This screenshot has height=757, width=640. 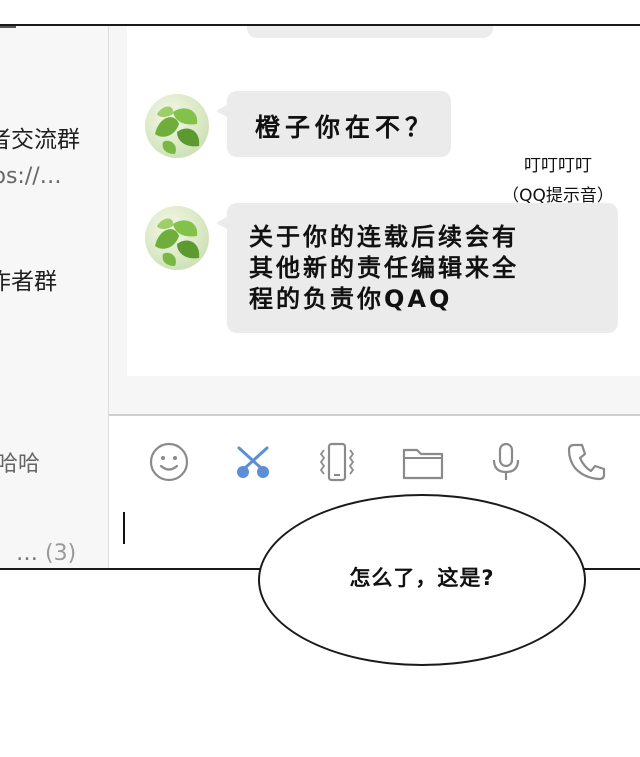 I want to click on contact-name-2: 作者群, so click(x=28, y=279).